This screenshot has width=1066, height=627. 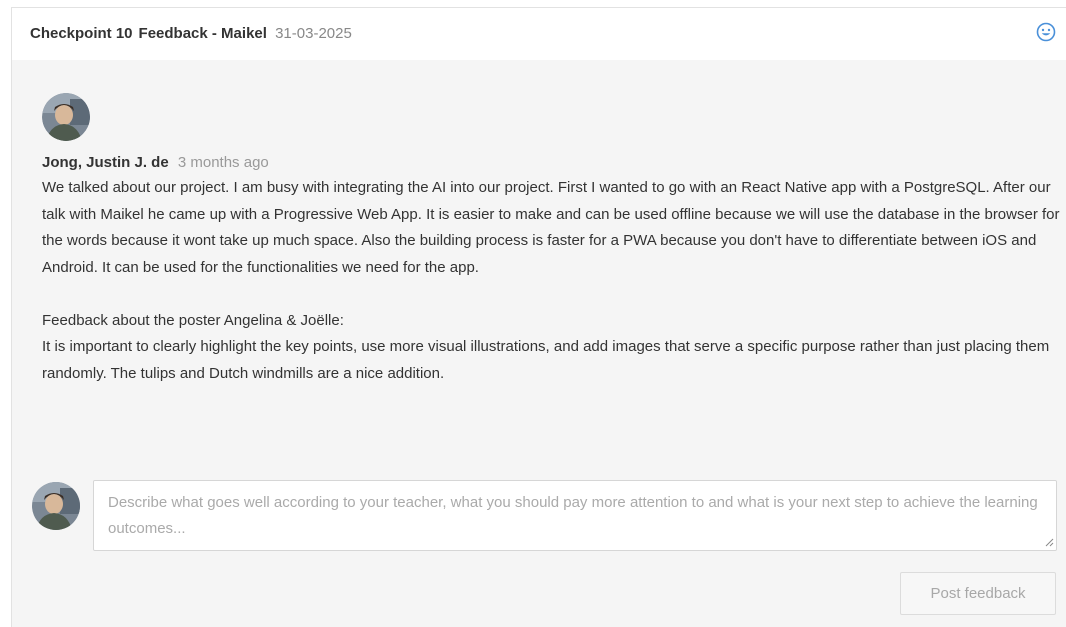 What do you see at coordinates (978, 593) in the screenshot?
I see `post-feedback-button: Post feedback` at bounding box center [978, 593].